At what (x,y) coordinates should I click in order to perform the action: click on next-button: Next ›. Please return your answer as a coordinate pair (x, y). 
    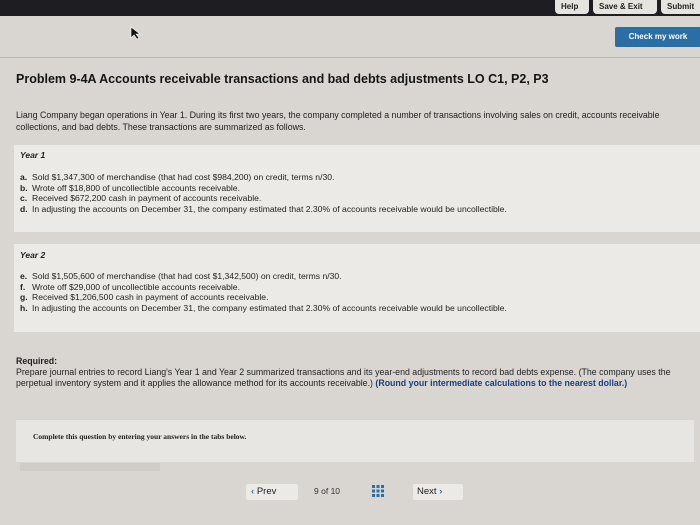
    Looking at the image, I should click on (438, 492).